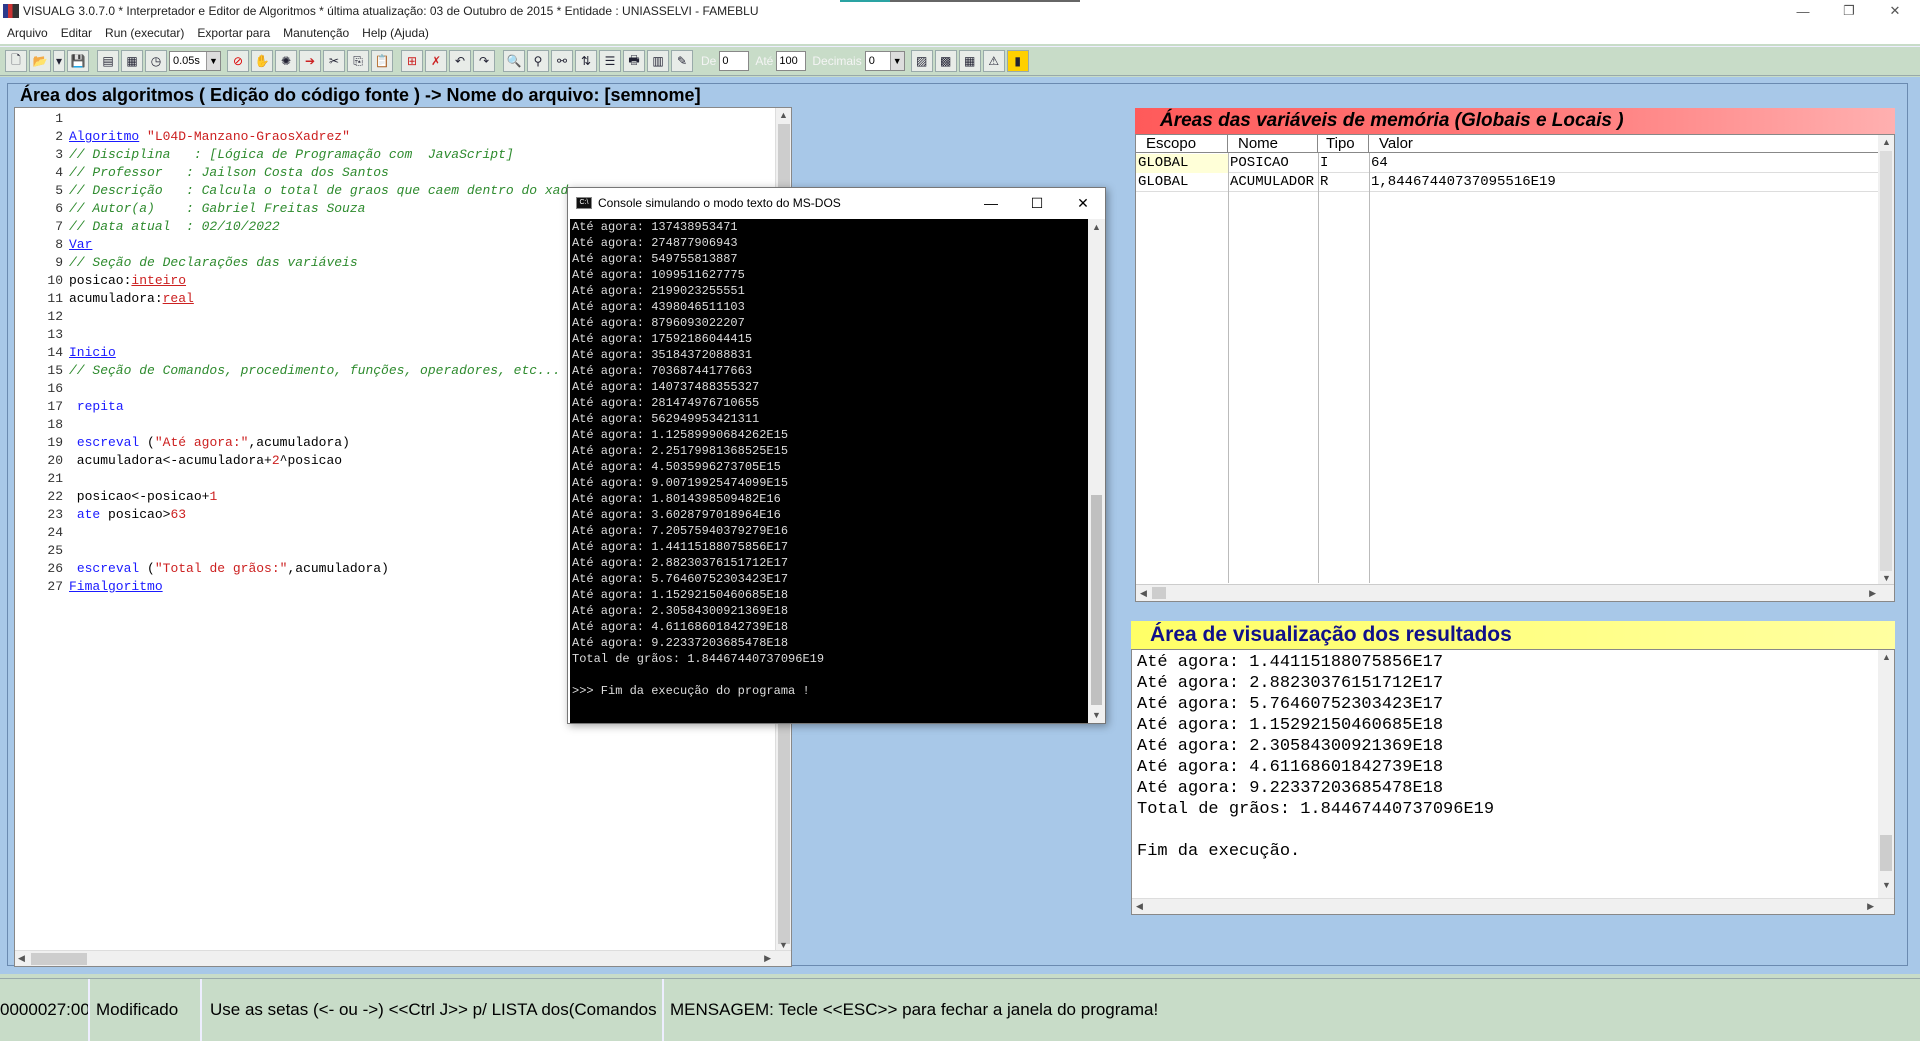 This screenshot has width=1920, height=1041. Describe the element at coordinates (1886, 782) in the screenshot. I see `results-vertical-scrollbar: ▲ ▼` at that location.